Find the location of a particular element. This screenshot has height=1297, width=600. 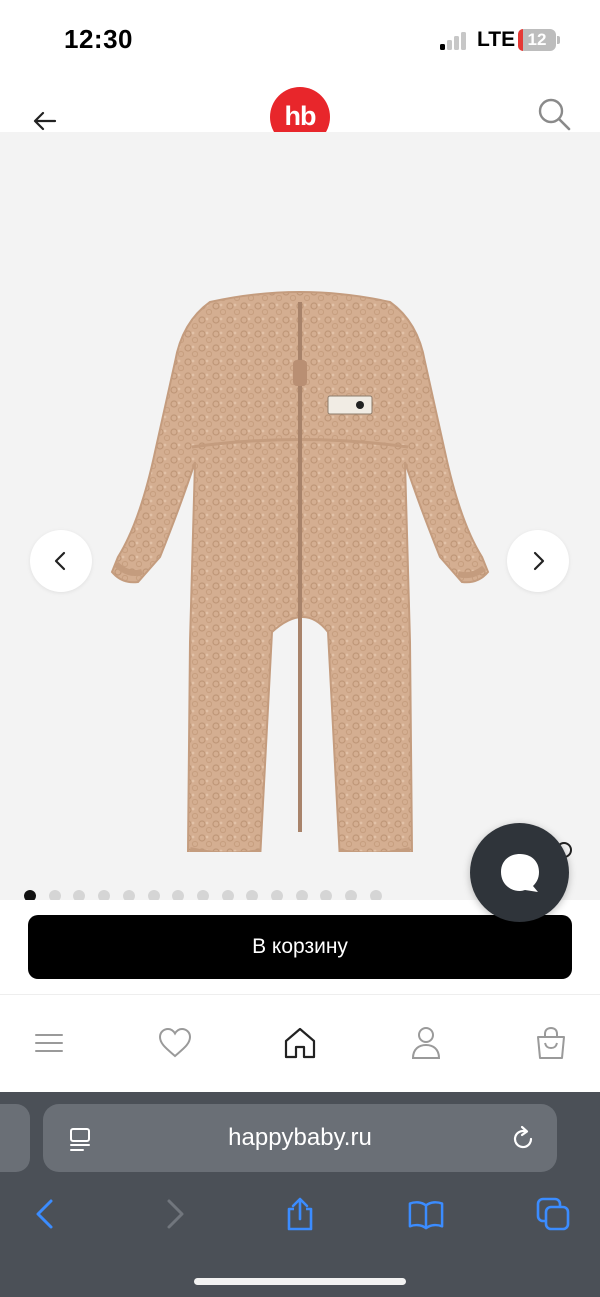

bottom-nav is located at coordinates (300, 1043).